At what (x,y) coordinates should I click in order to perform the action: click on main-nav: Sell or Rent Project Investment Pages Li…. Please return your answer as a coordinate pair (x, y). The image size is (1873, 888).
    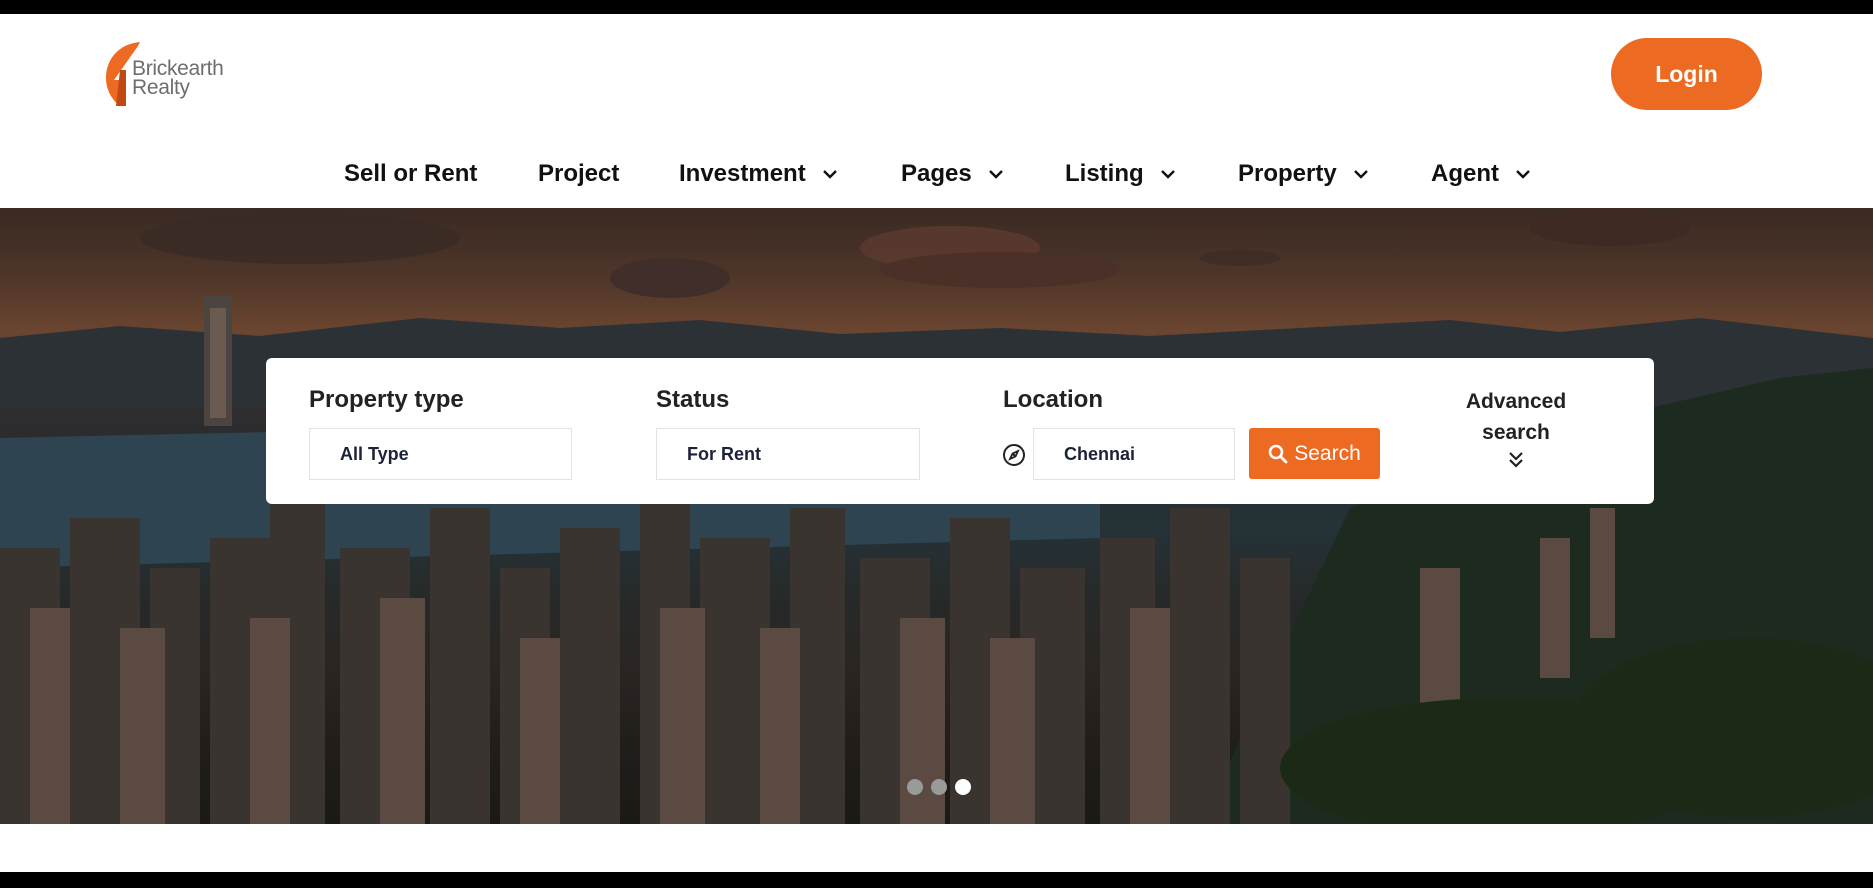
    Looking at the image, I should click on (936, 175).